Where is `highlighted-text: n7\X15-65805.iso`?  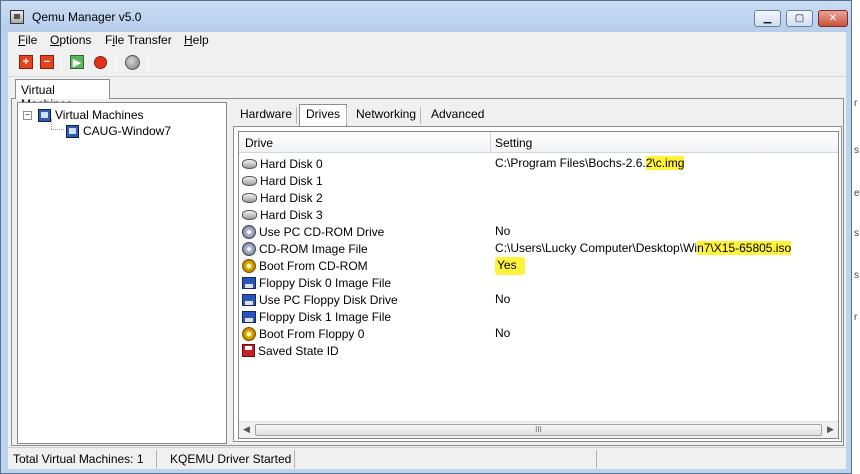 highlighted-text: n7\X15-65805.iso is located at coordinates (744, 248).